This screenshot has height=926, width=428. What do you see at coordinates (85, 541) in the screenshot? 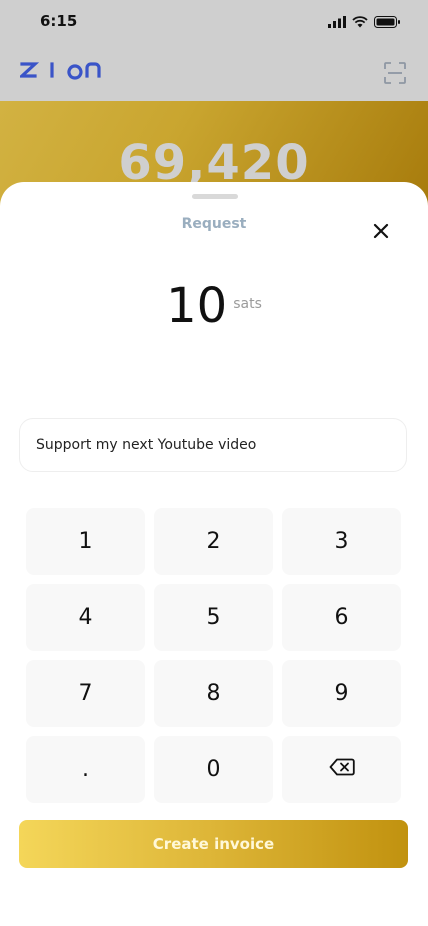
I see `key-1: 1` at bounding box center [85, 541].